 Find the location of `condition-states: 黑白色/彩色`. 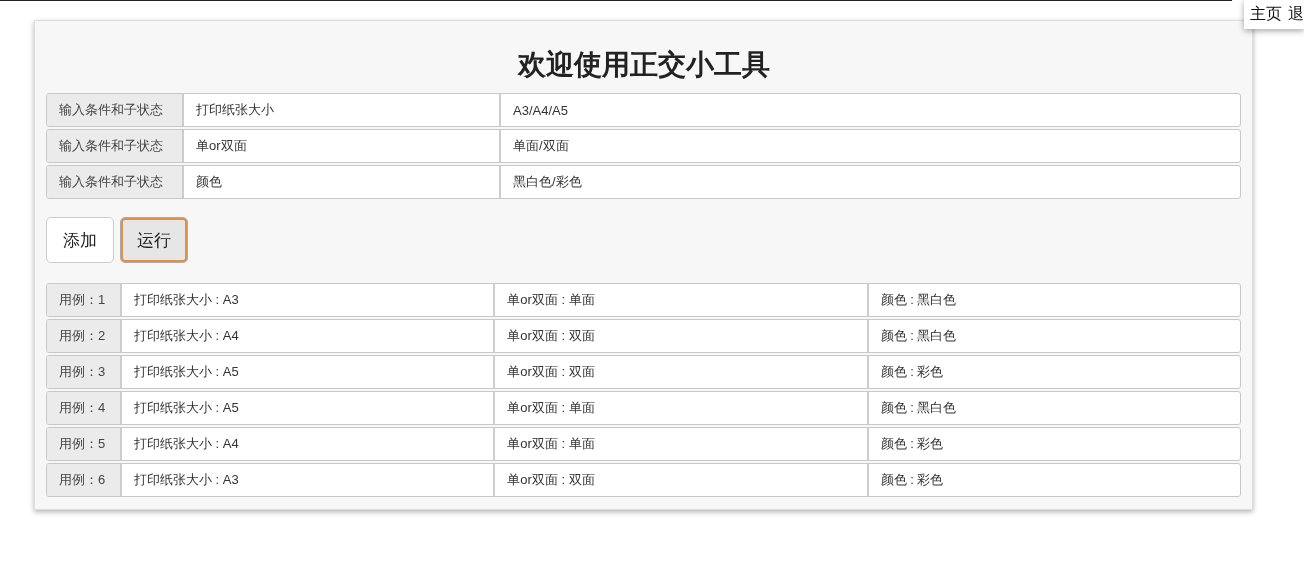

condition-states: 黑白色/彩色 is located at coordinates (547, 182).